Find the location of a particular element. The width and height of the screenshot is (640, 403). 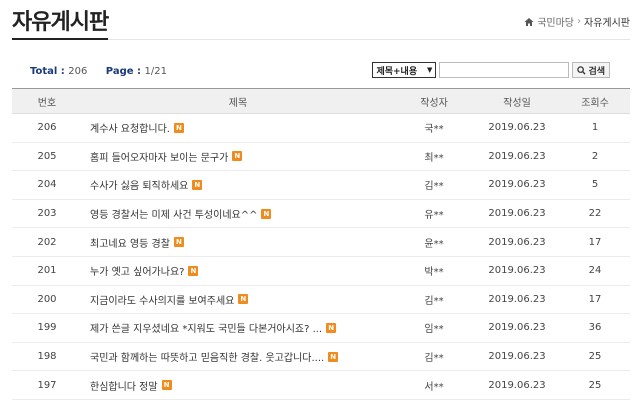

table-row: 203 영등 경찰서는 미제 사건 투성이네요^^ N 유** 2019.06.23 22 is located at coordinates (321, 214).